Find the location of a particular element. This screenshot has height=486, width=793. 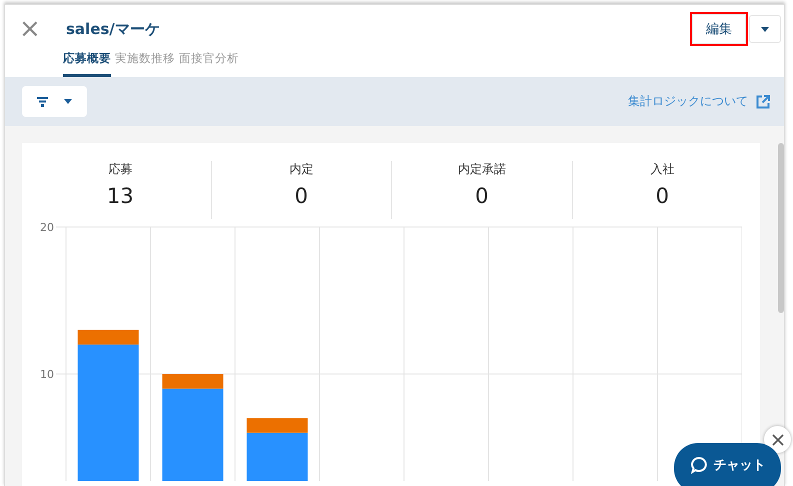

stat-label: 内定承諾 is located at coordinates (482, 169).